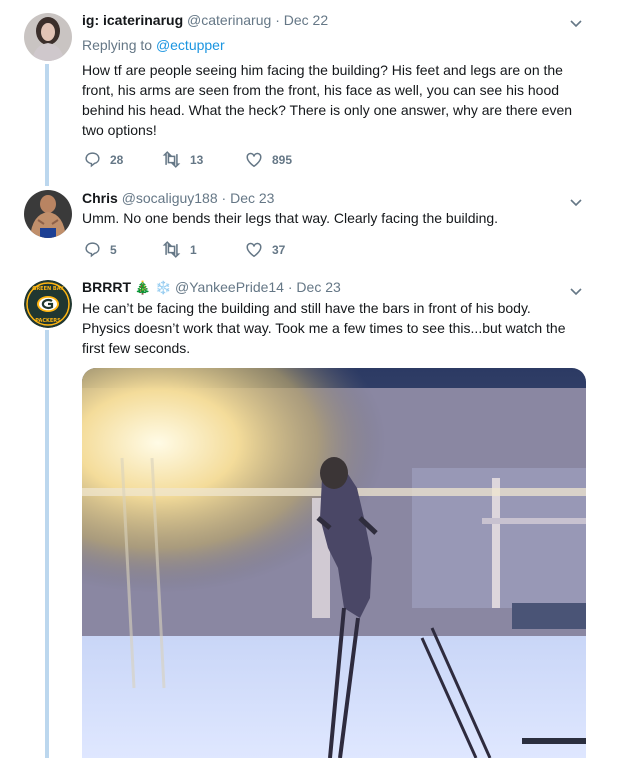 The height and width of the screenshot is (758, 617). What do you see at coordinates (229, 287) in the screenshot?
I see `user-handle: @YankeePride14` at bounding box center [229, 287].